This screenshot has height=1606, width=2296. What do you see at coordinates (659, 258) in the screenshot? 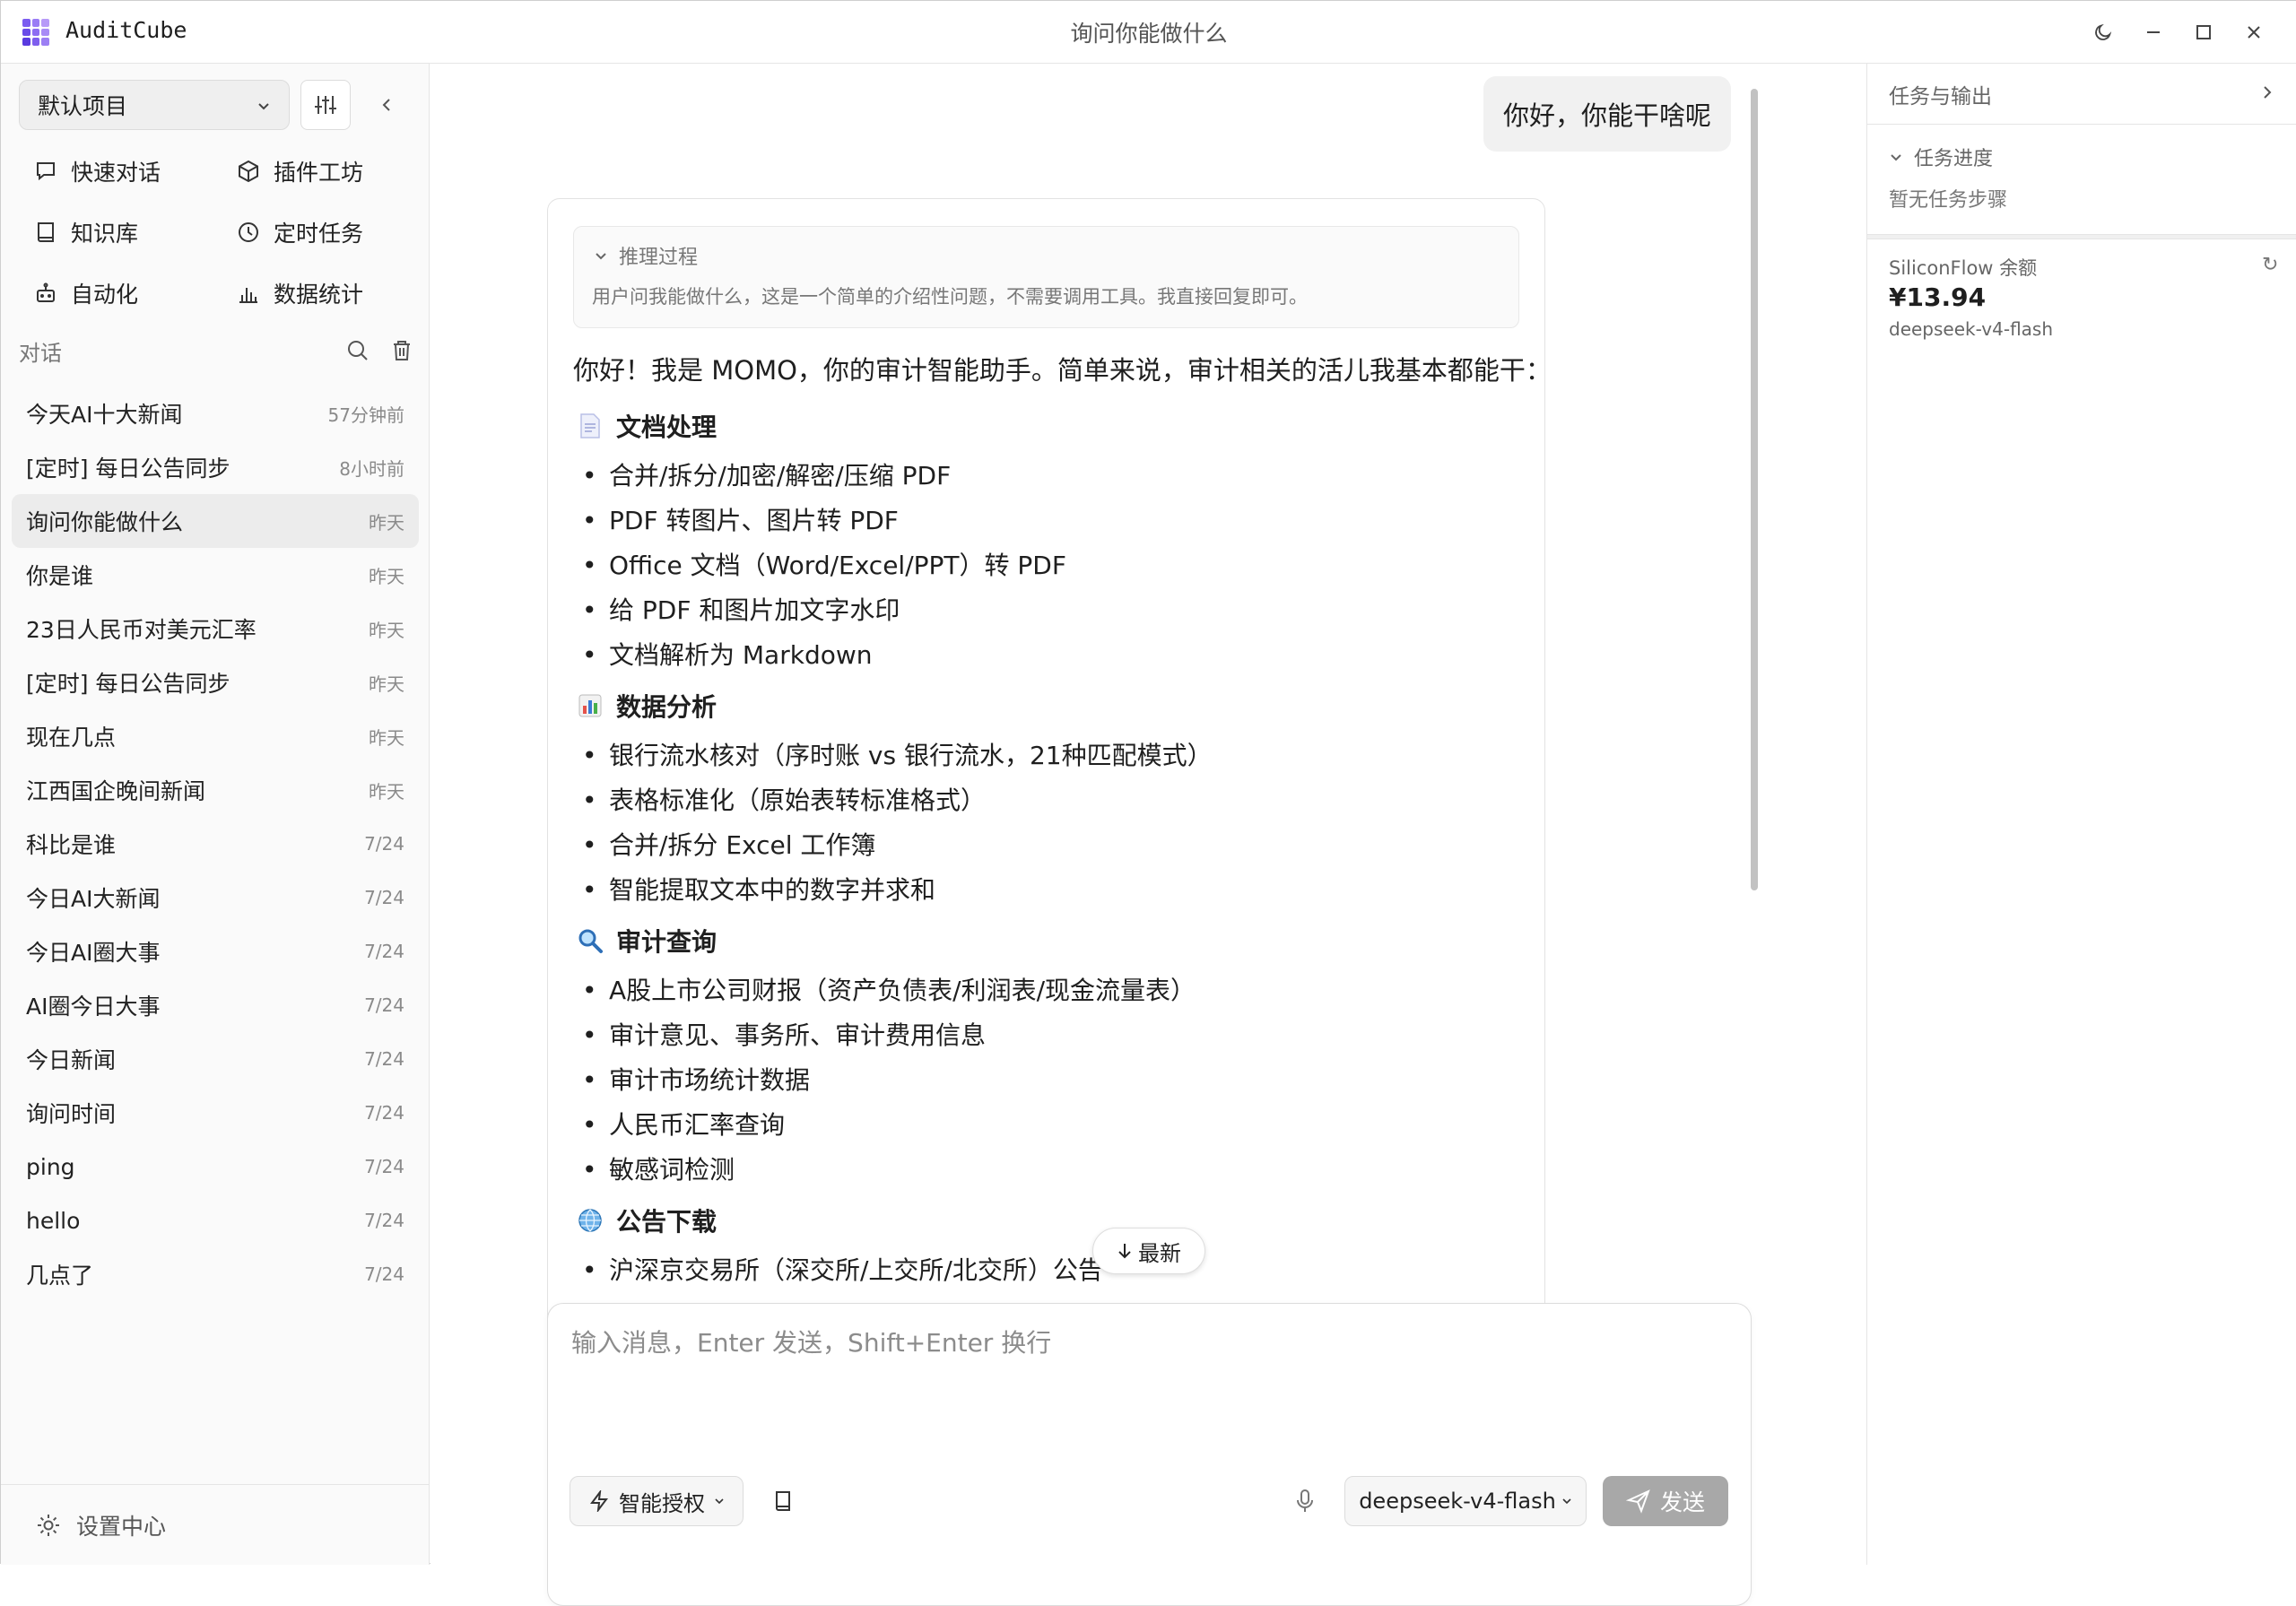
I see `reasoning-label: 推理过程` at bounding box center [659, 258].